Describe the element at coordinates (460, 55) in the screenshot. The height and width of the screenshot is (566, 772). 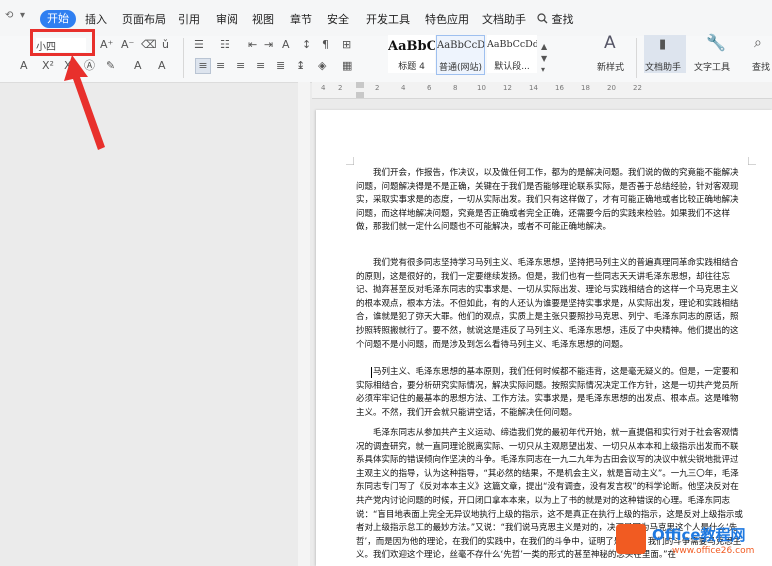
I see `style-normal-web: AaBbCcD 普通(网站)` at that location.